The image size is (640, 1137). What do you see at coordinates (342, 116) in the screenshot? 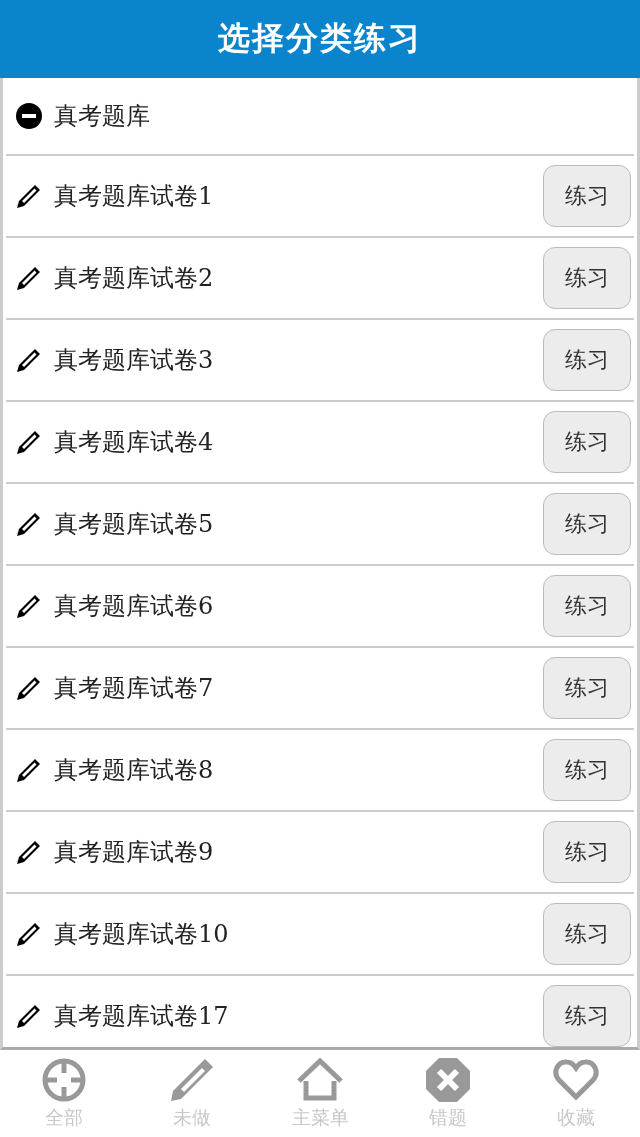
I see `category-label: 真考题库` at bounding box center [342, 116].